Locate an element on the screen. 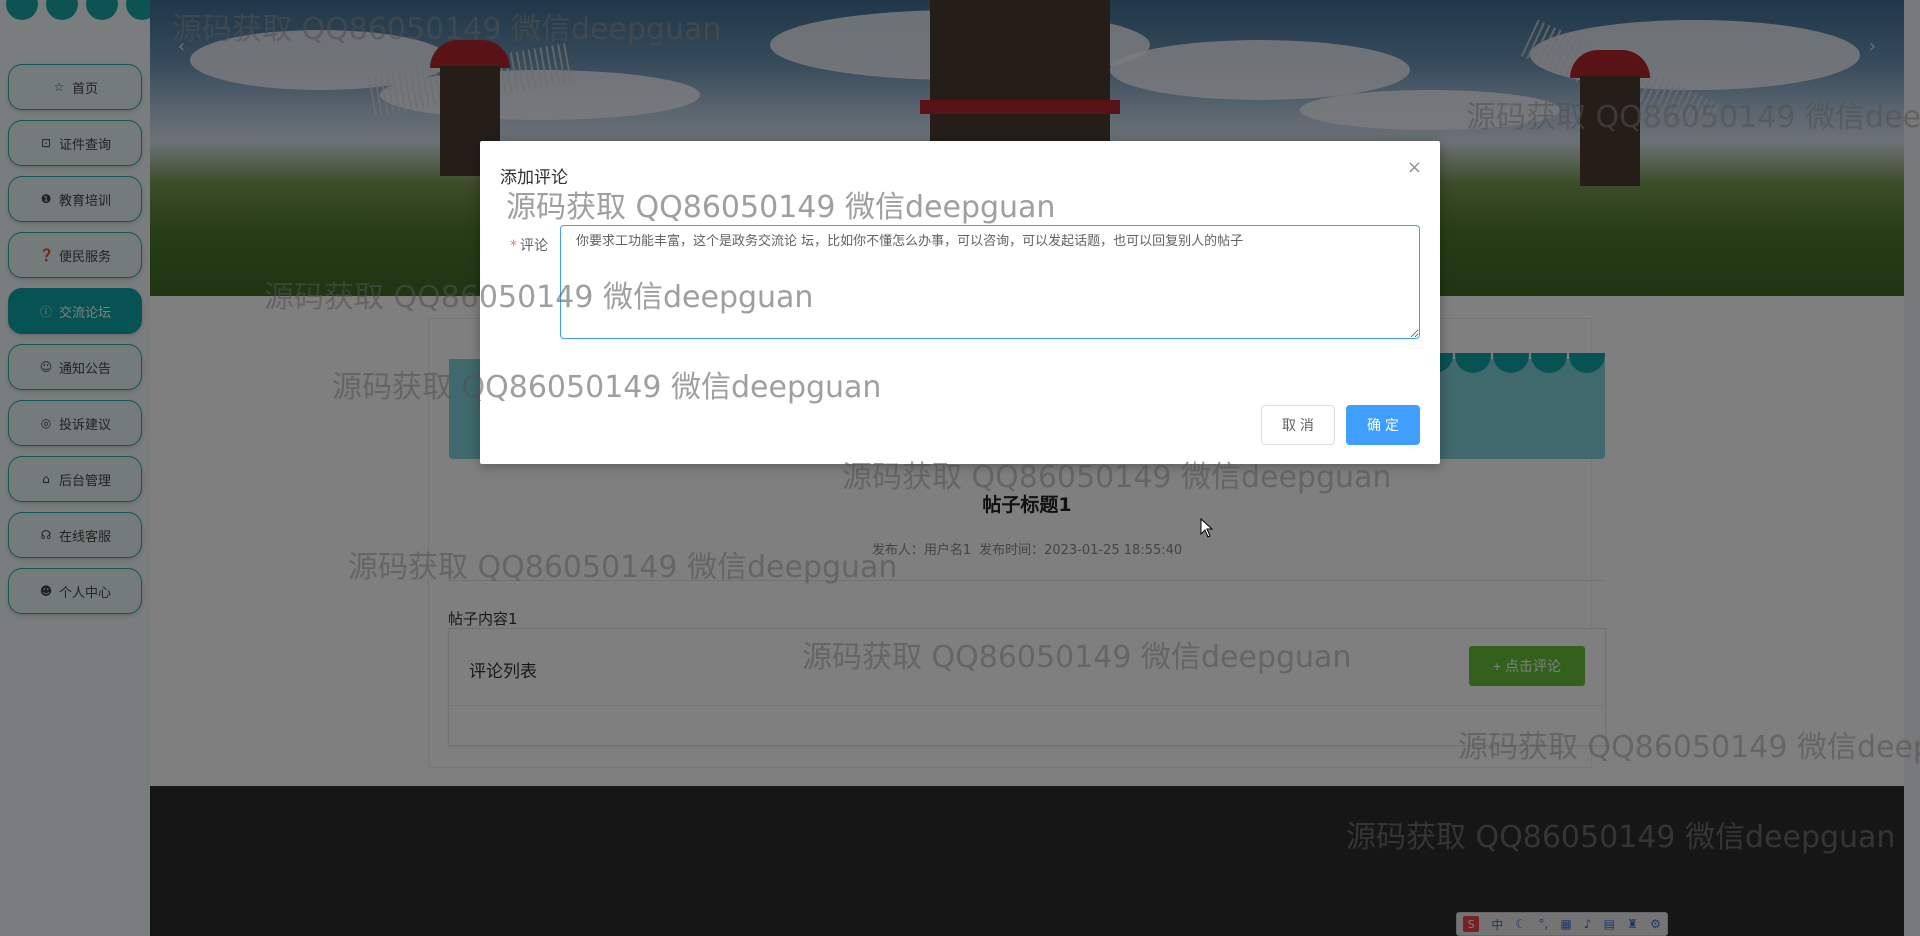 This screenshot has width=1920, height=936. dialog-title: 添加评论 is located at coordinates (534, 178).